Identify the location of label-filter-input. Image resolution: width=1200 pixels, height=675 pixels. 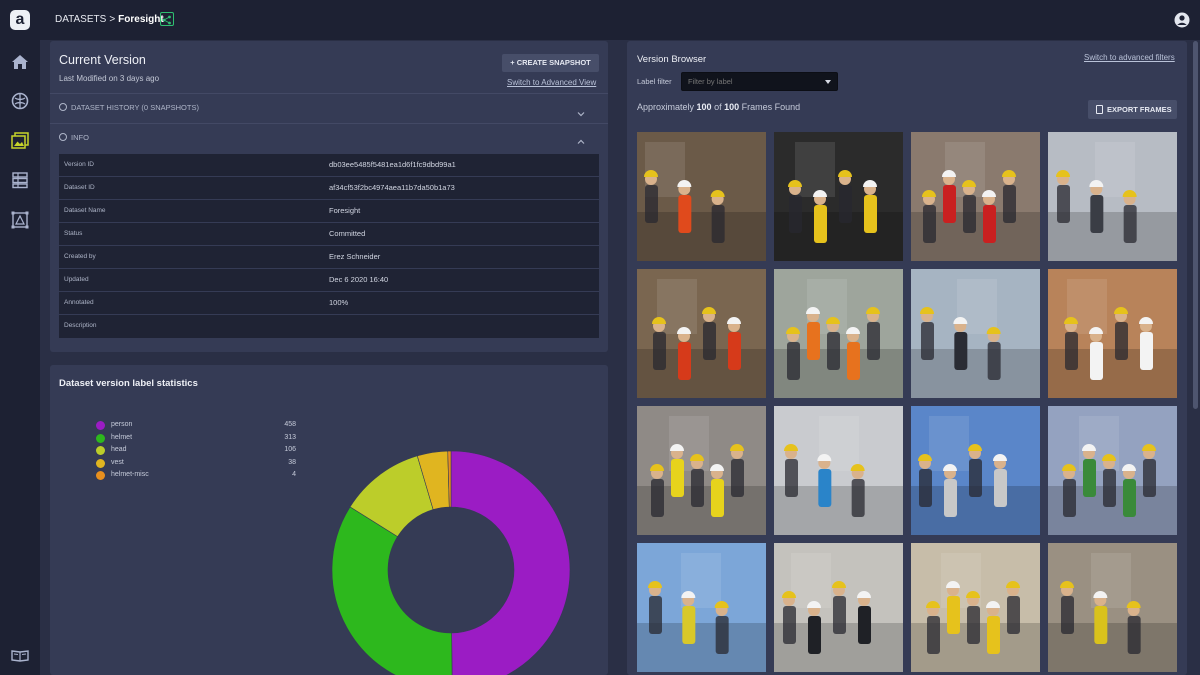
(752, 81).